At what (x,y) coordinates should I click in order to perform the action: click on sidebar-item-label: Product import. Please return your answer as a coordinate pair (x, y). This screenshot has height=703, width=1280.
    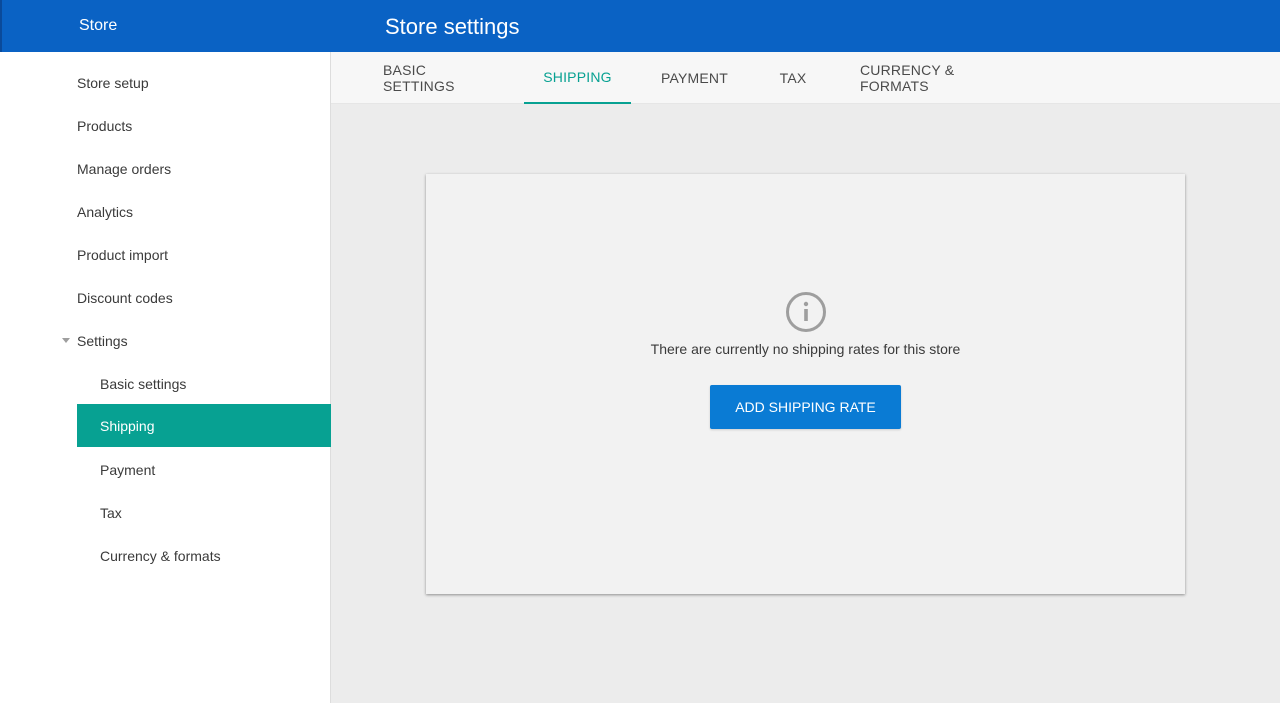
    Looking at the image, I should click on (123, 254).